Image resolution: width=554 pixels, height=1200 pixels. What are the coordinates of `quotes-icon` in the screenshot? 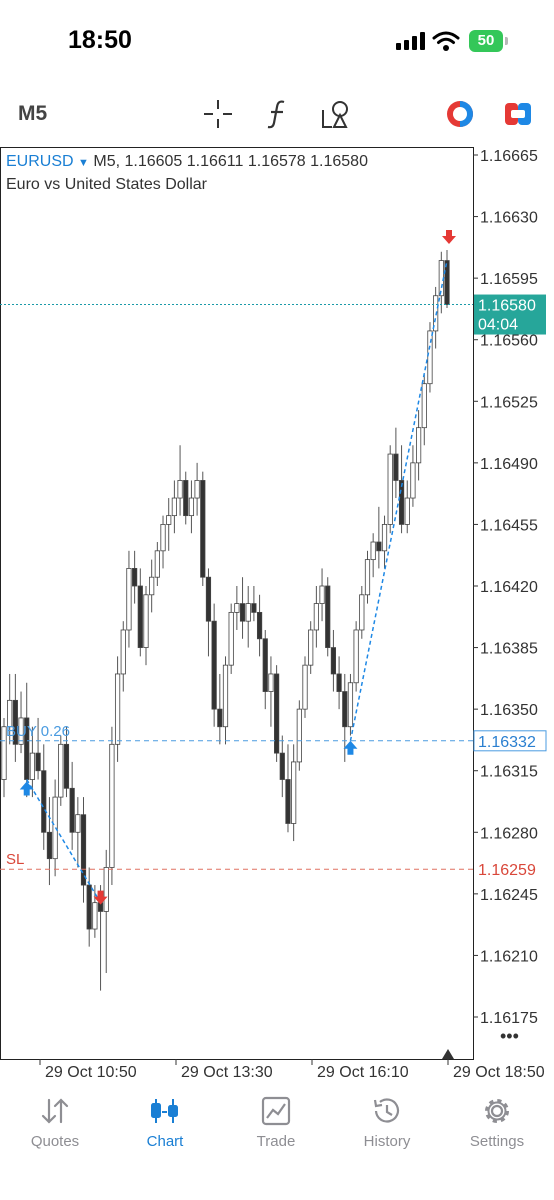 It's located at (55, 1111).